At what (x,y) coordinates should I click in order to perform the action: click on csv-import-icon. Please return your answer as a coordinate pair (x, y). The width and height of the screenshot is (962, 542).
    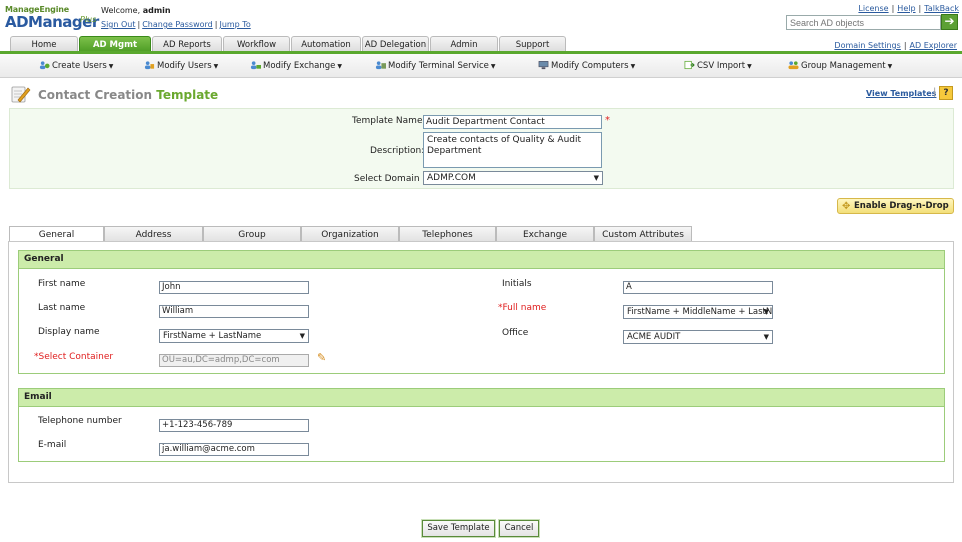
    Looking at the image, I should click on (689, 65).